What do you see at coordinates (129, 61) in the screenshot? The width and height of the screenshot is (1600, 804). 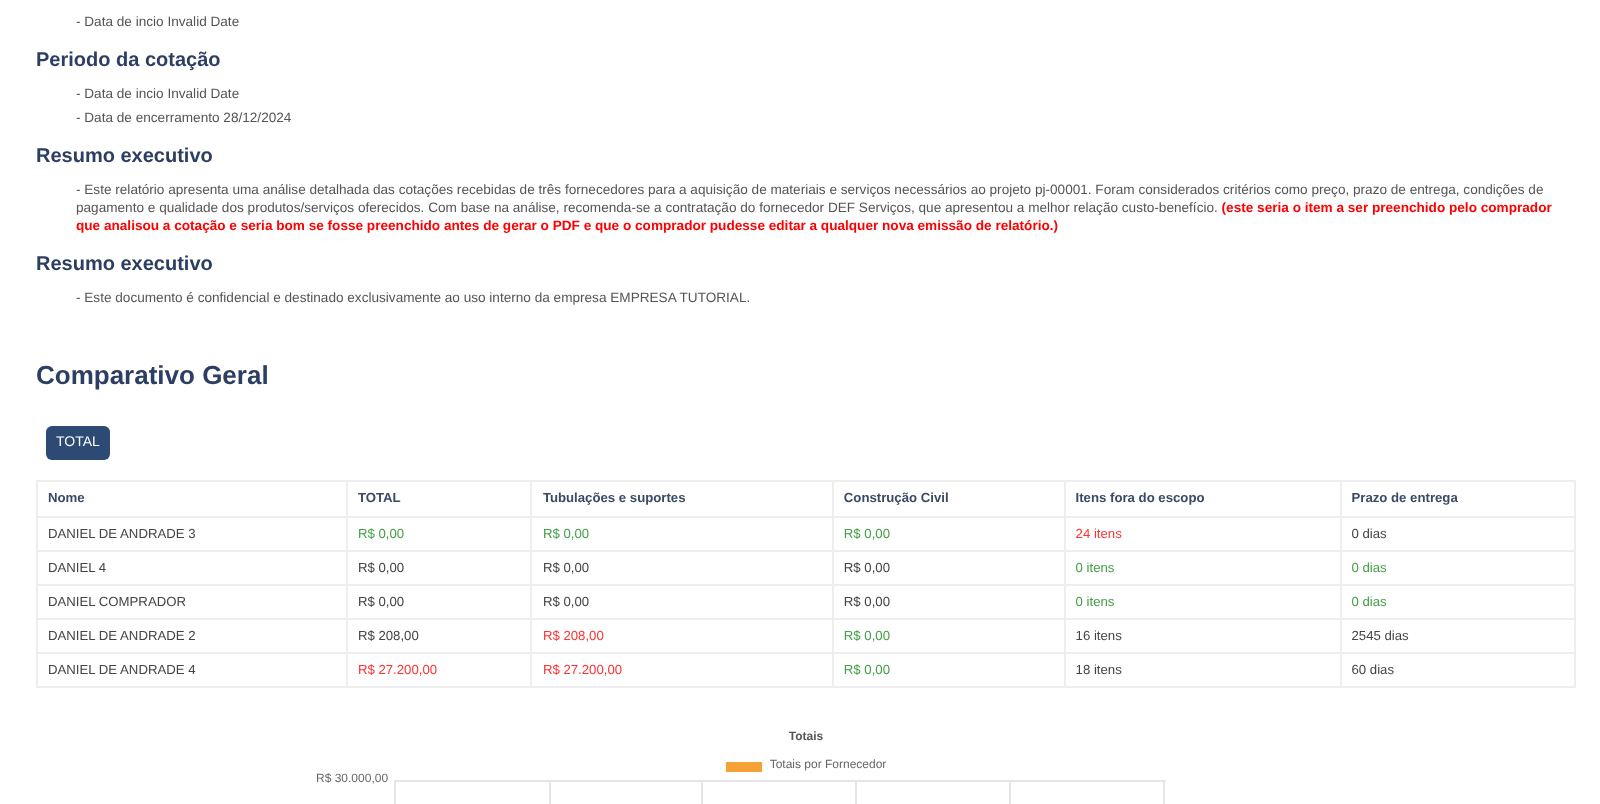 I see `section-heading: Periodo da cotação` at bounding box center [129, 61].